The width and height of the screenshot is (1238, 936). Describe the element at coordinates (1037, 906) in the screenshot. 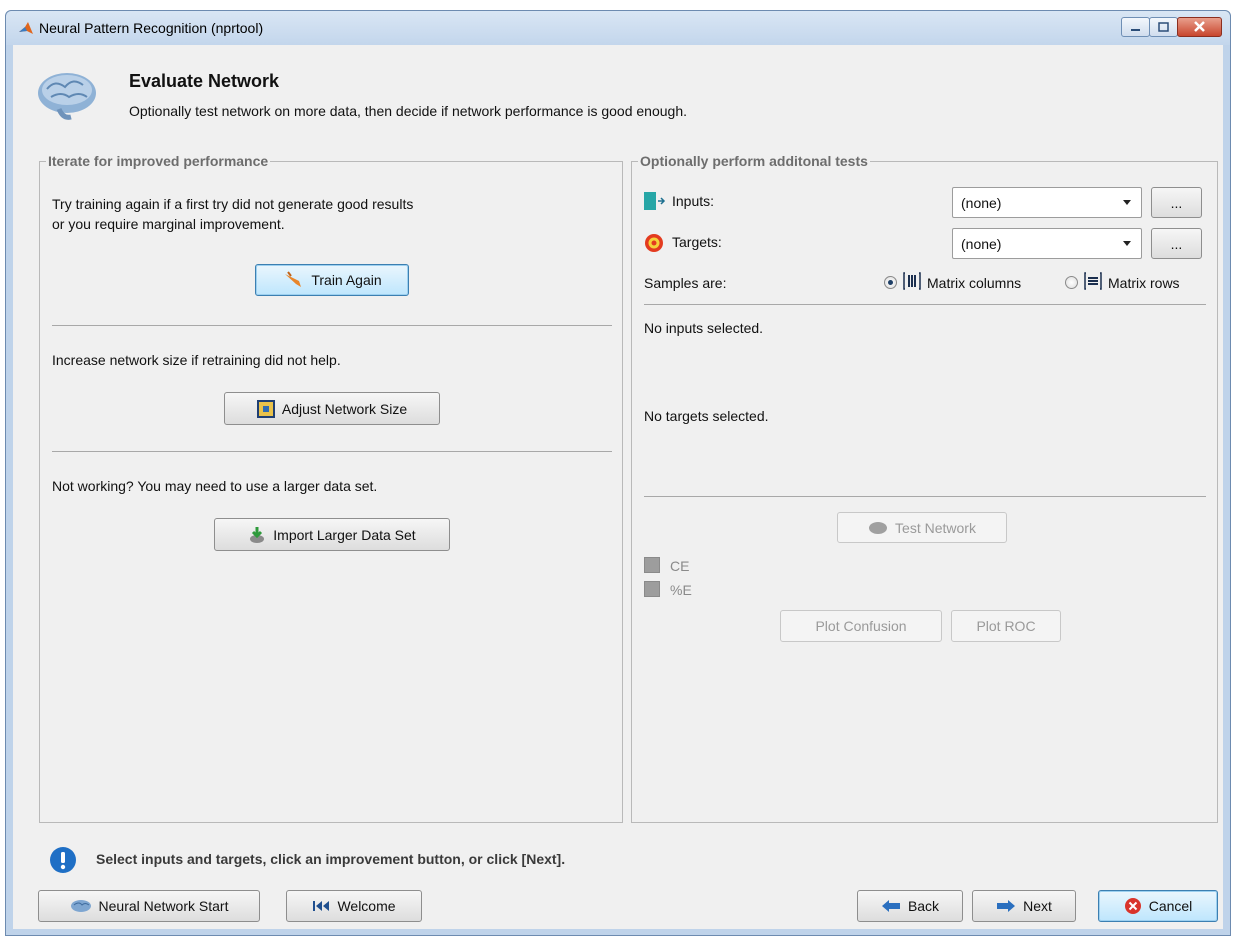

I see `next-label: Next` at that location.